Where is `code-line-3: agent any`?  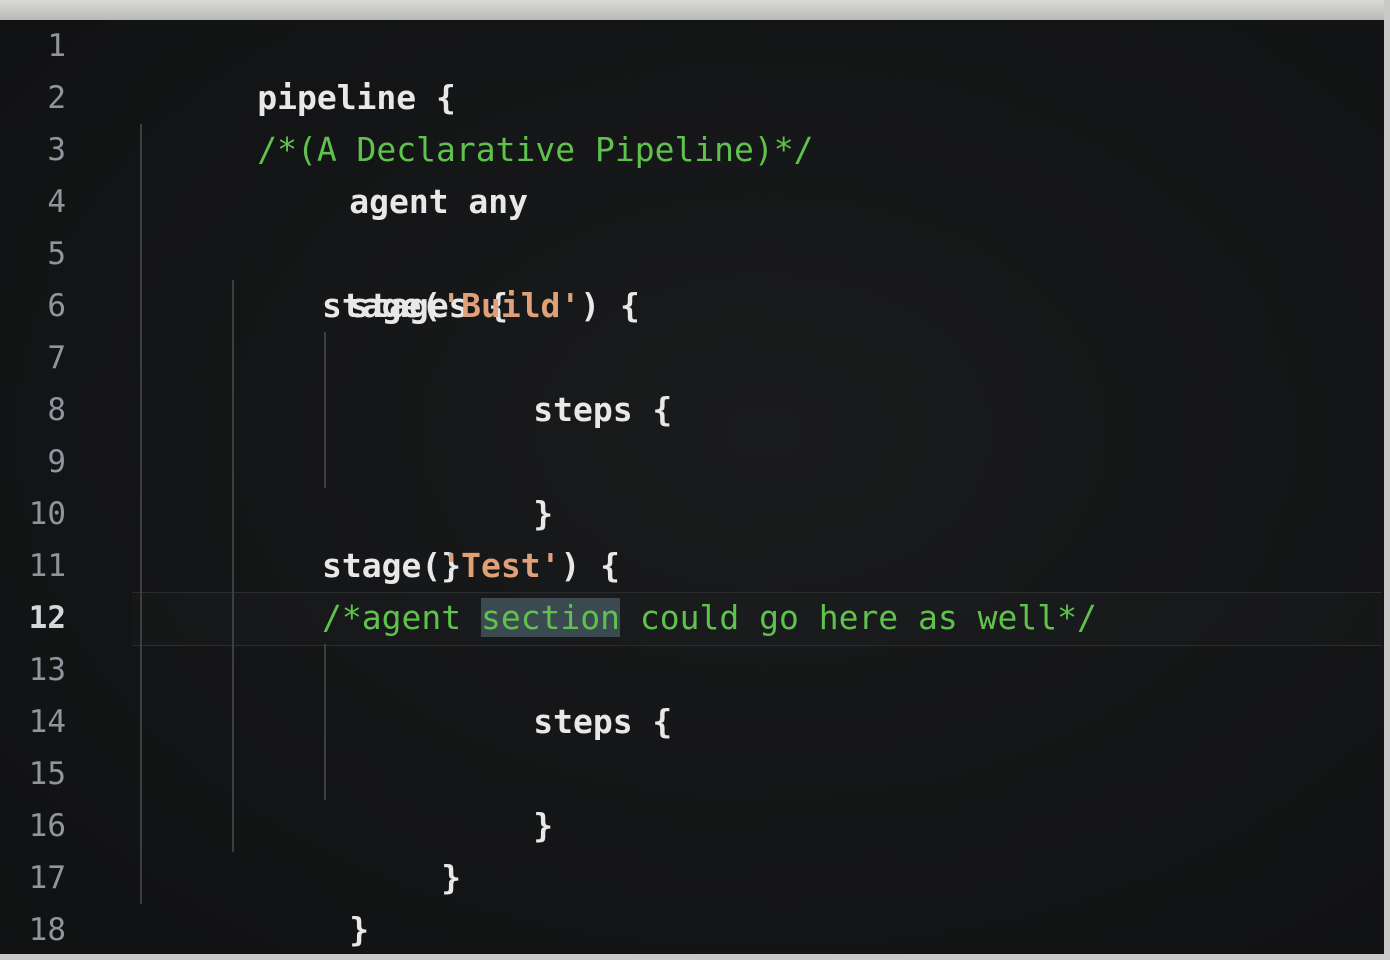
code-line-3: agent any is located at coordinates (379, 172).